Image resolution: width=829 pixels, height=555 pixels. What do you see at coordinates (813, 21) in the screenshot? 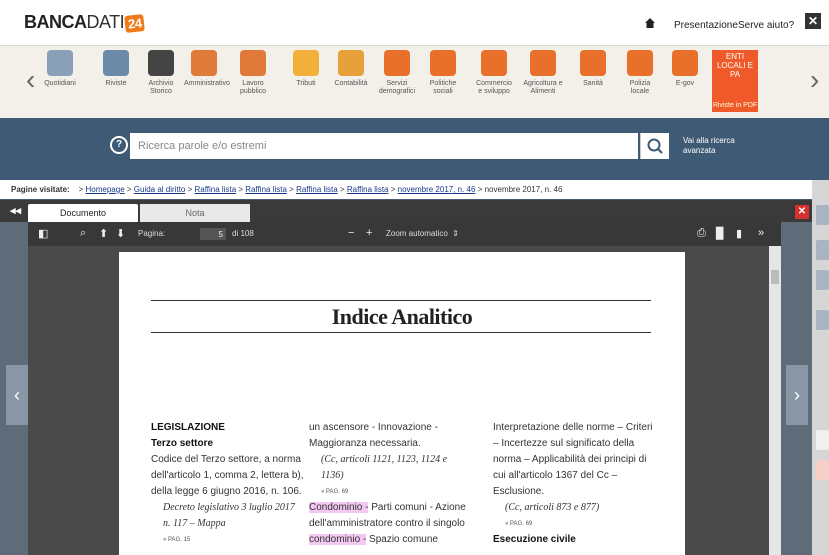
I see `close-icon: ✕` at bounding box center [813, 21].